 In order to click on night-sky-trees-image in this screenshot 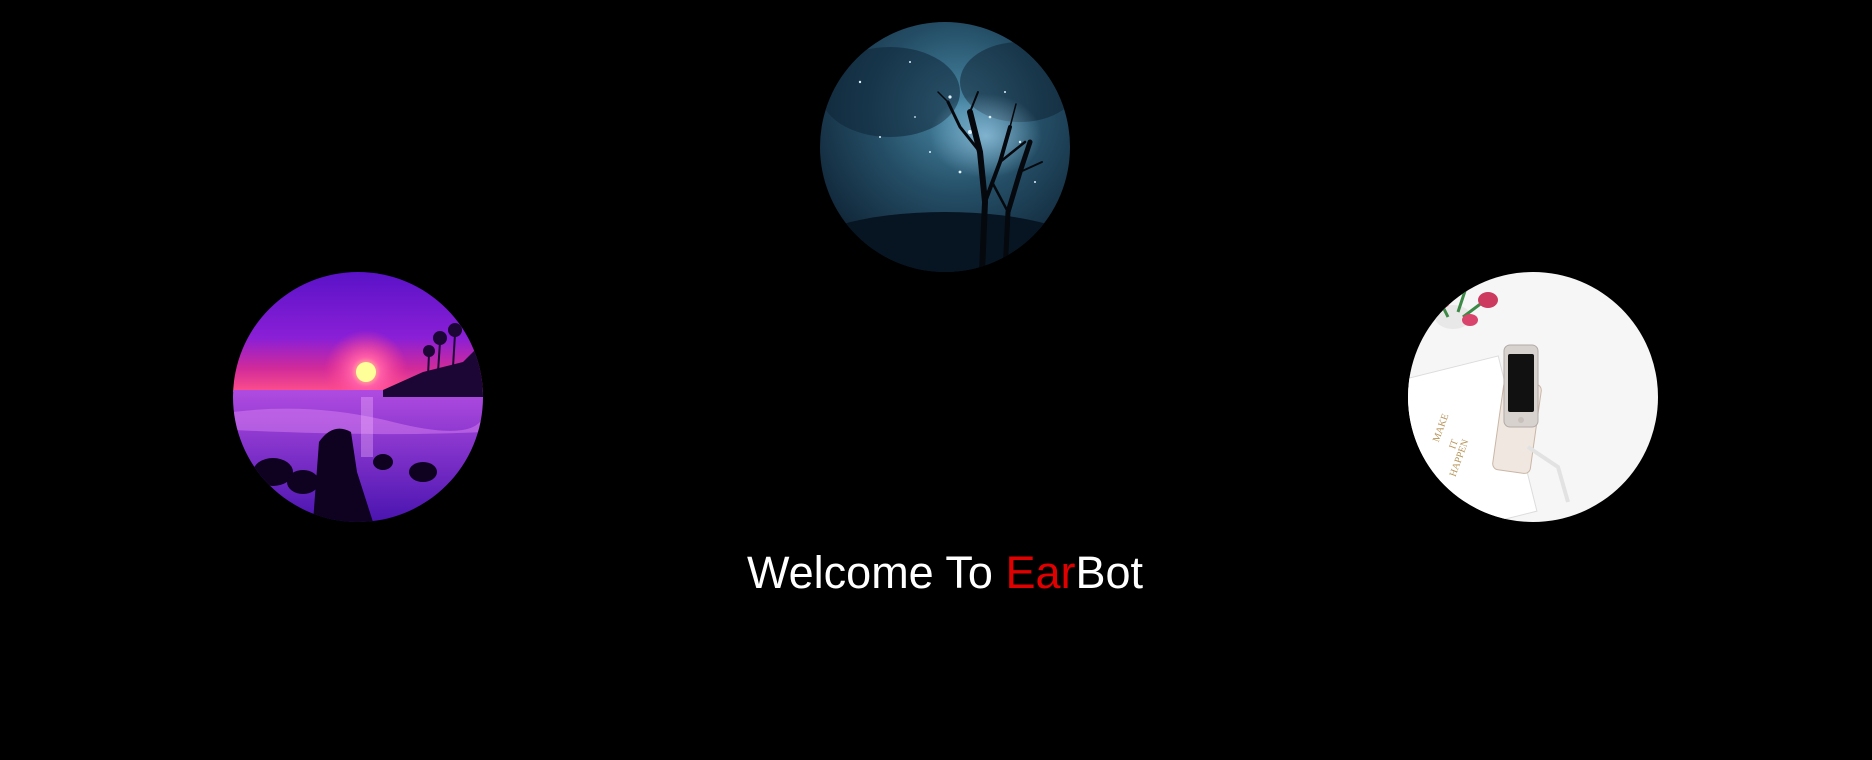, I will do `click(945, 147)`.